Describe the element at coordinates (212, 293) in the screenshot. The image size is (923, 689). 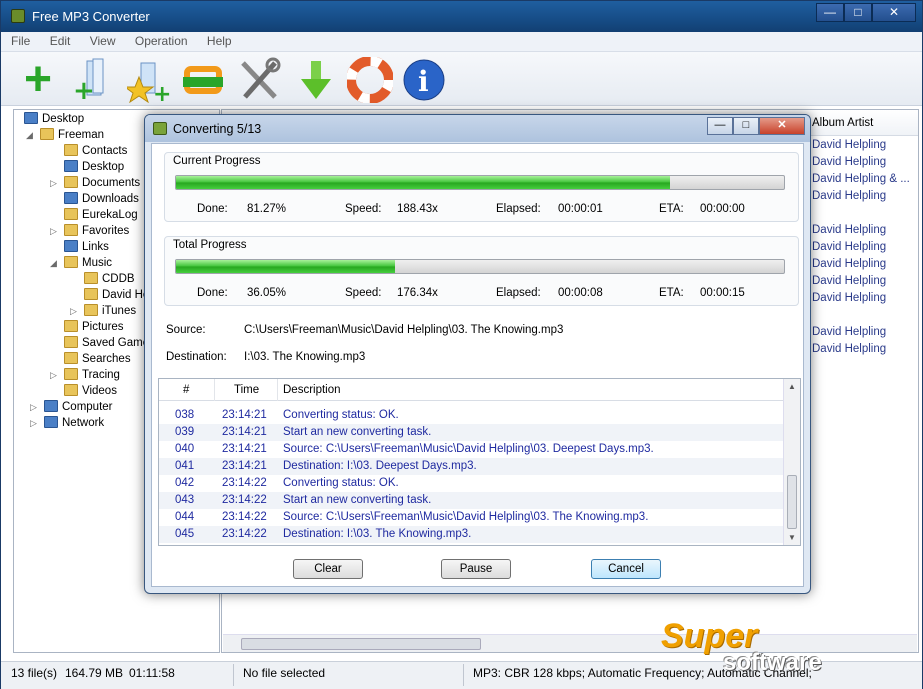
I see `total-done-label: Done:` at that location.